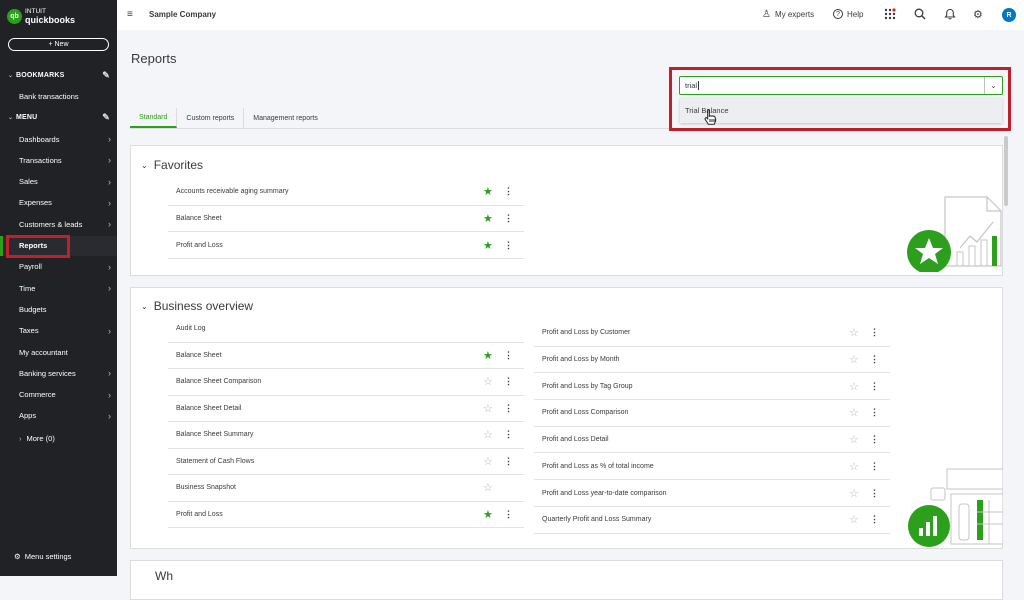 This screenshot has height=600, width=1024. Describe the element at coordinates (214, 381) in the screenshot. I see `report-link: Balance Sheet Comparison` at that location.